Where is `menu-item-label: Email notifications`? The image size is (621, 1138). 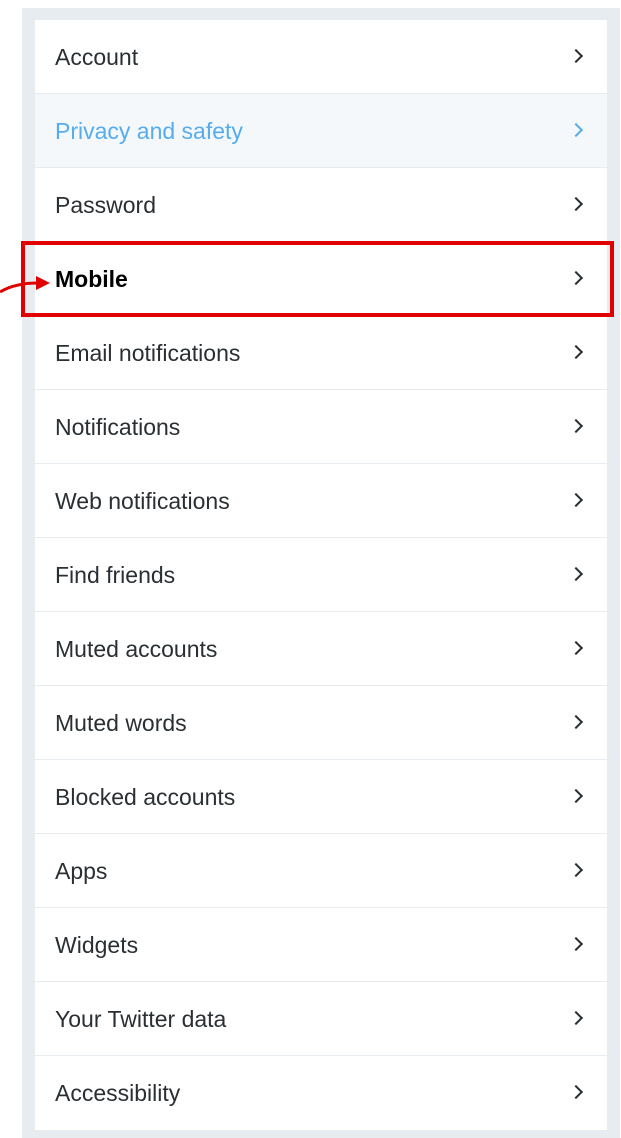
menu-item-label: Email notifications is located at coordinates (148, 353).